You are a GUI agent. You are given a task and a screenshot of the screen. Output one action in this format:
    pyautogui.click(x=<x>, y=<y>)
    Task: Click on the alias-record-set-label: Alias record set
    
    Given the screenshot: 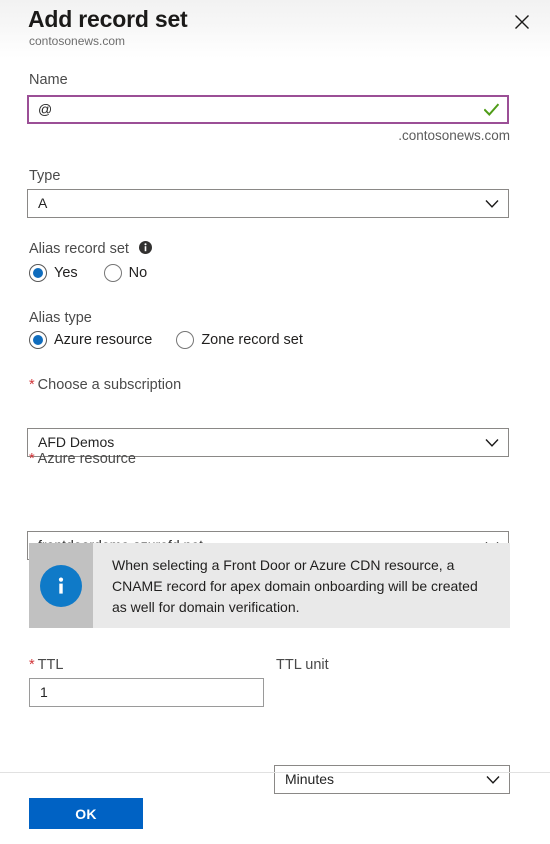 What is the action you would take?
    pyautogui.click(x=90, y=250)
    